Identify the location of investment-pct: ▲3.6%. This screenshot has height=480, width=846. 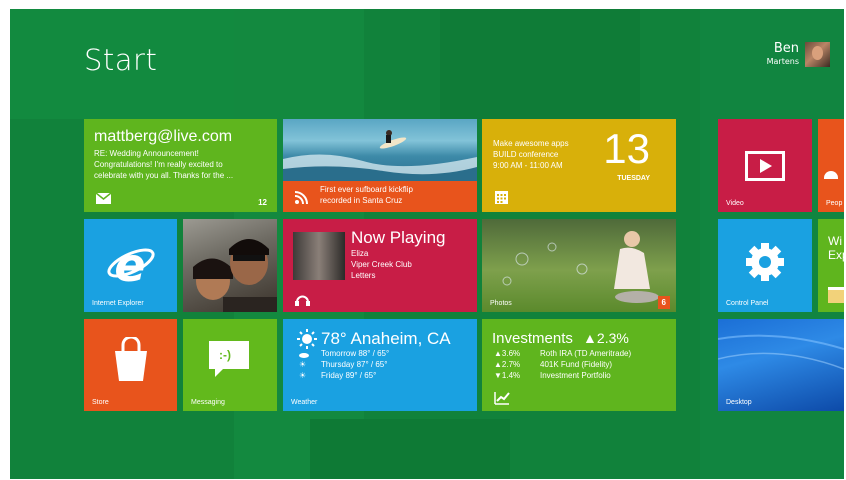
(507, 353).